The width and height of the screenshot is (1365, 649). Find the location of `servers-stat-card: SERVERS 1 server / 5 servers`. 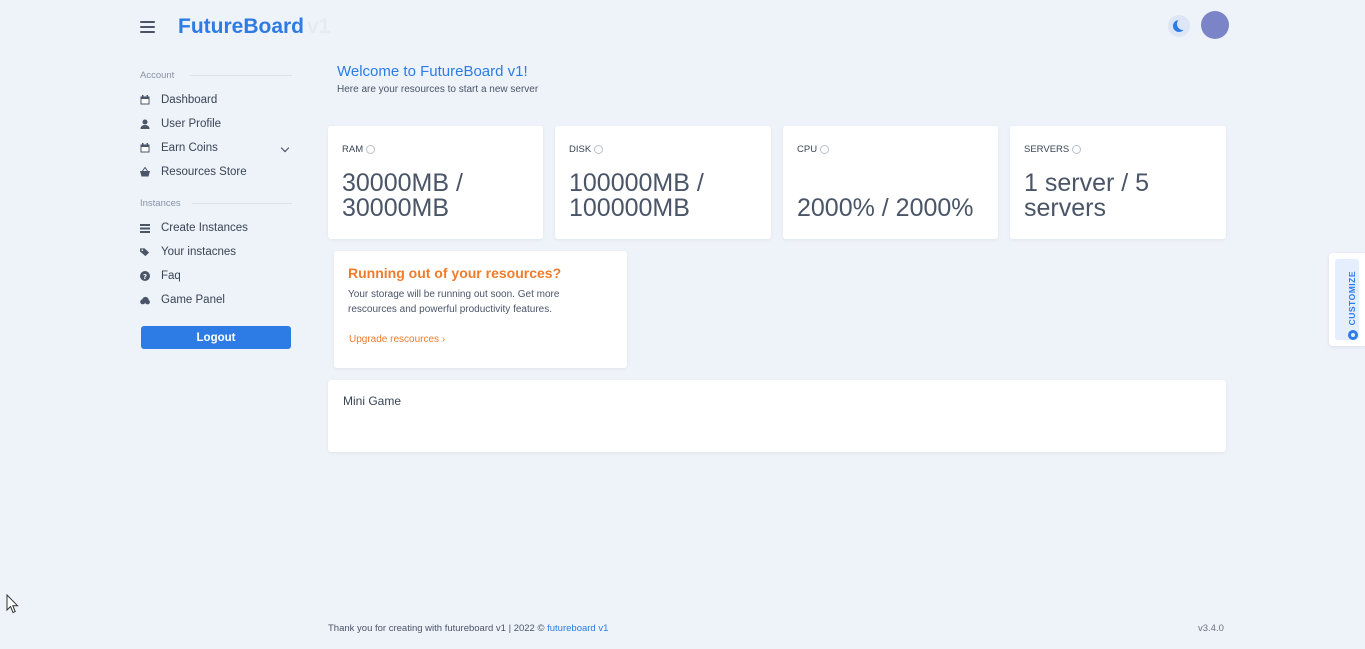

servers-stat-card: SERVERS 1 server / 5 servers is located at coordinates (1118, 182).